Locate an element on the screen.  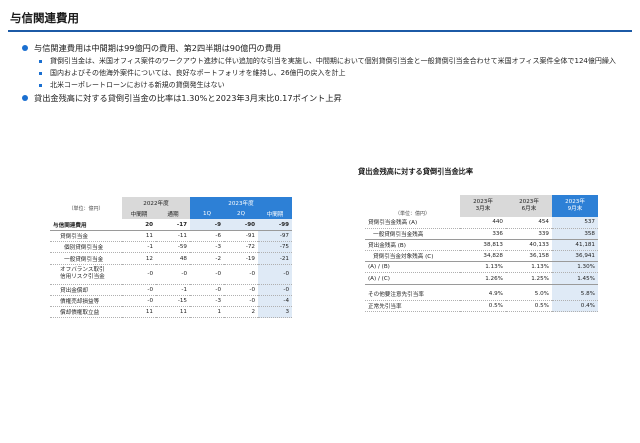
row-label: 個別貸倒引当金 is located at coordinates (86, 247).